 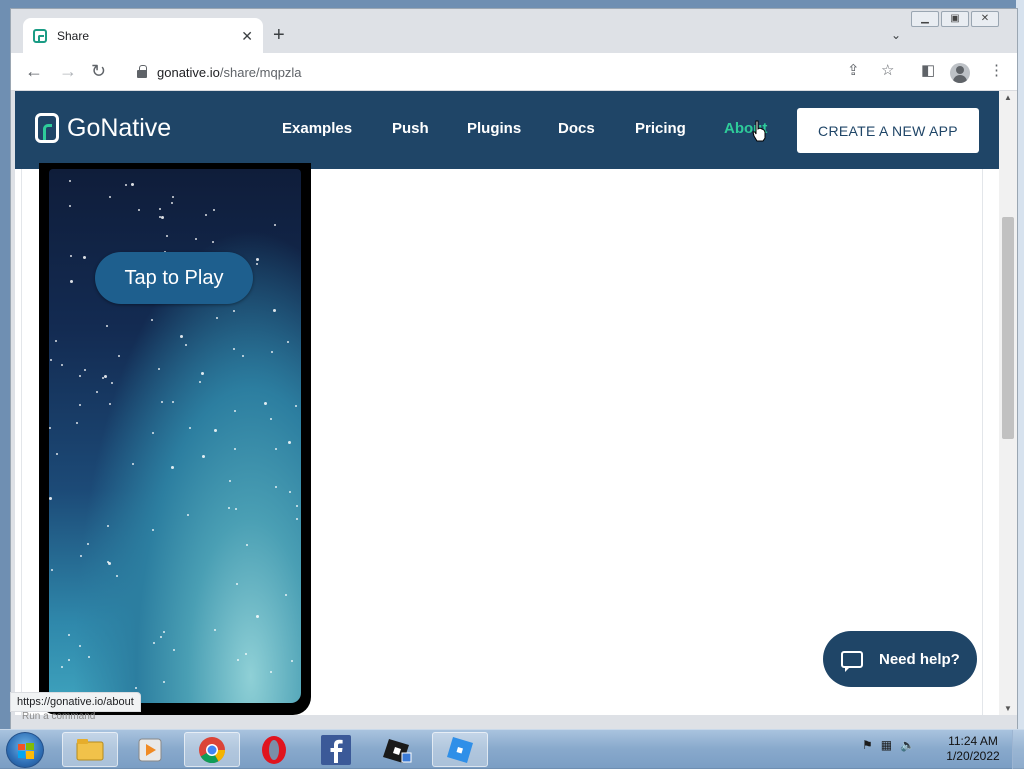 I want to click on nav-push: Push, so click(x=410, y=128).